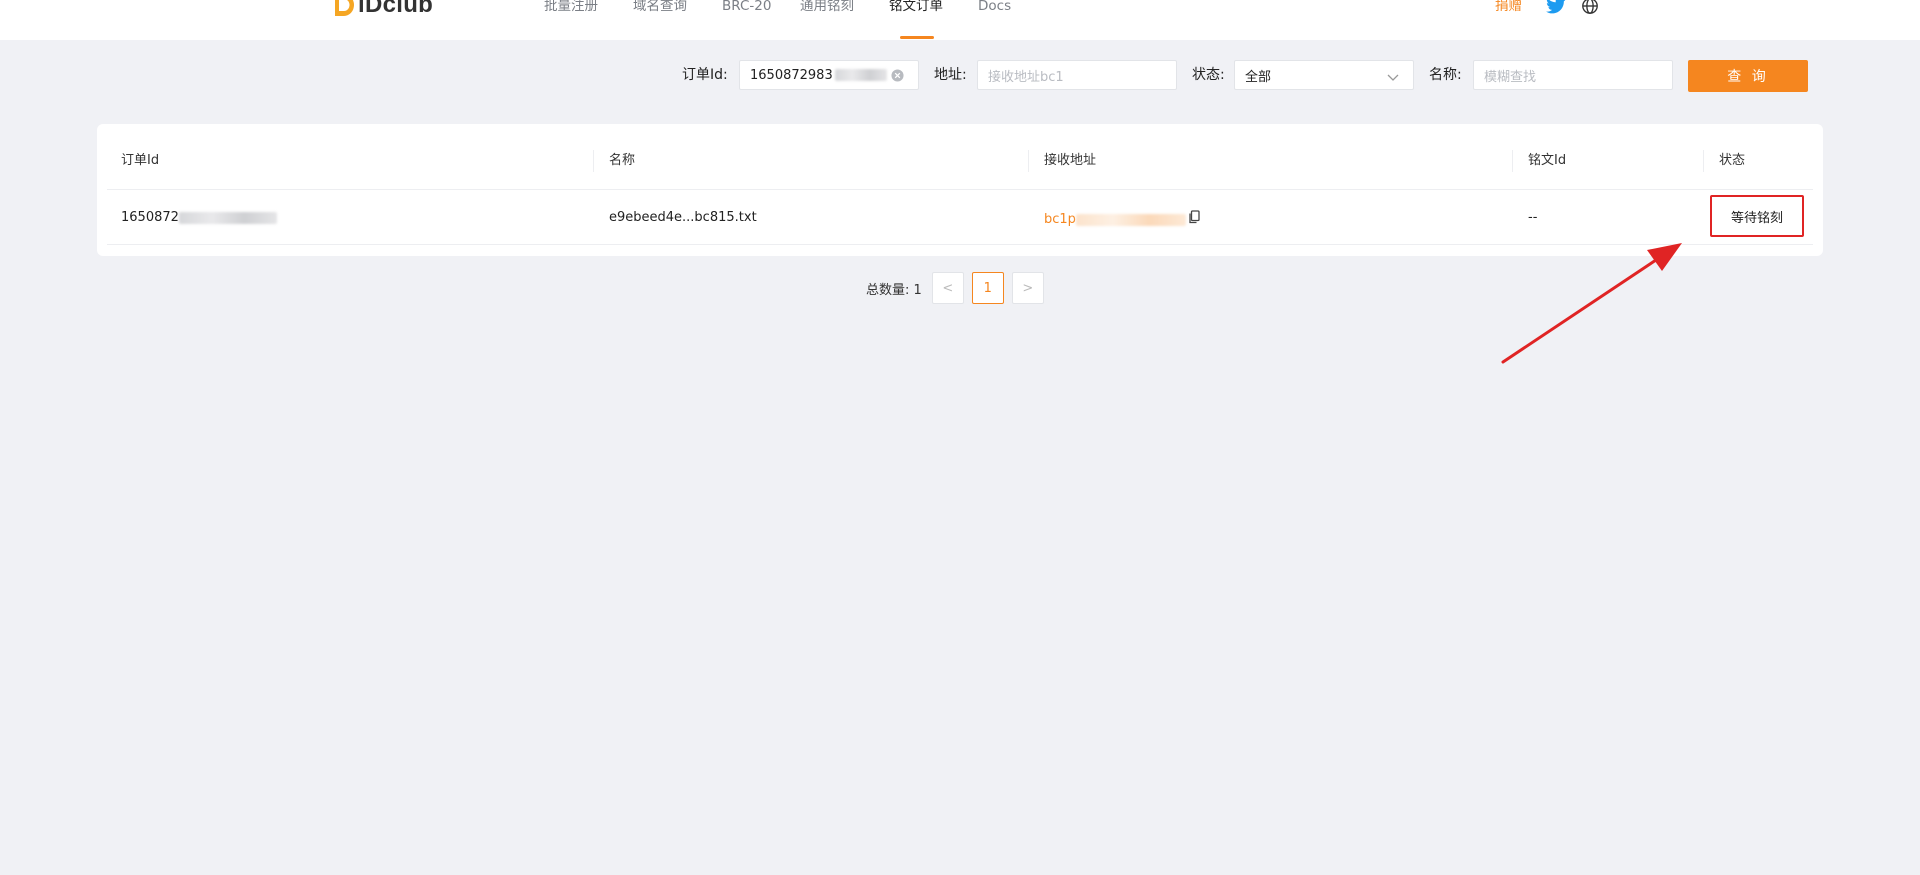 The image size is (1920, 875). Describe the element at coordinates (1027, 288) in the screenshot. I see `next-page-button: >` at that location.